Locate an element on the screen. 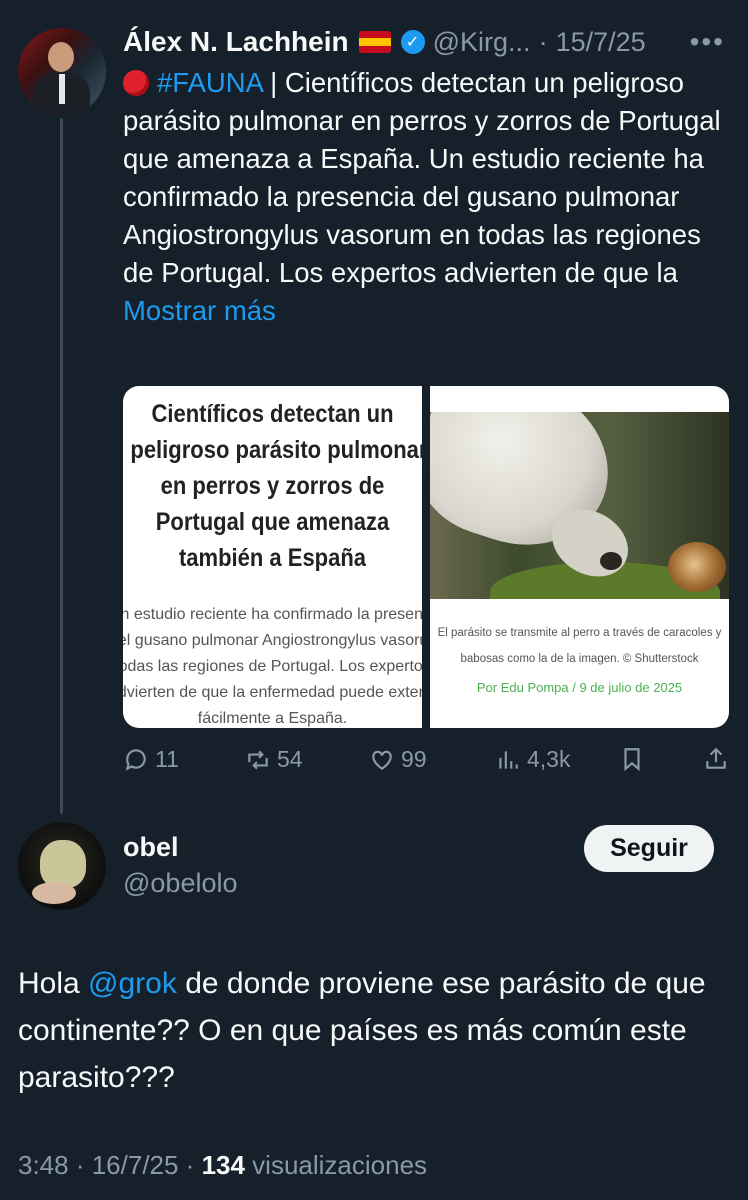 This screenshot has height=1200, width=748. post-date: 15/7/25 is located at coordinates (601, 42).